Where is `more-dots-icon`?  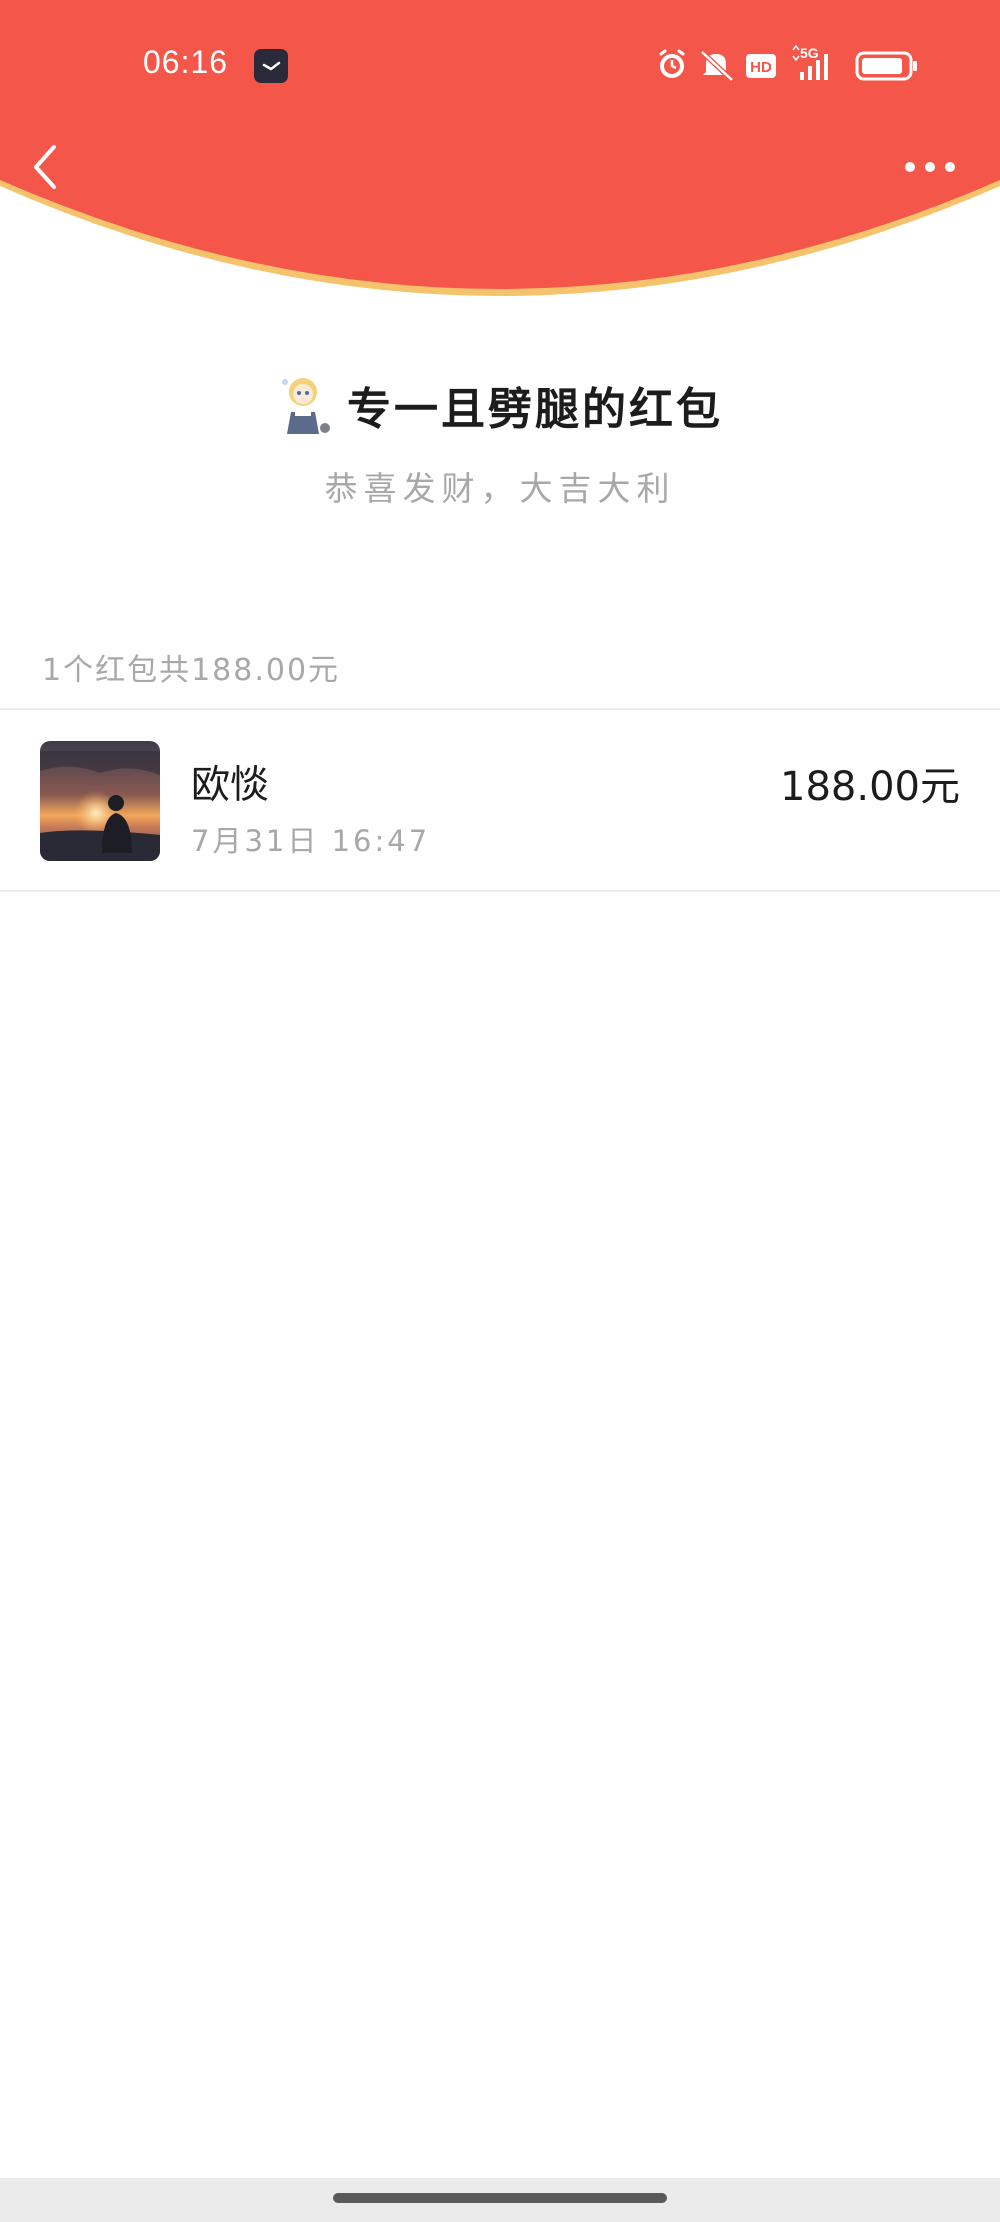
more-dots-icon is located at coordinates (930, 167).